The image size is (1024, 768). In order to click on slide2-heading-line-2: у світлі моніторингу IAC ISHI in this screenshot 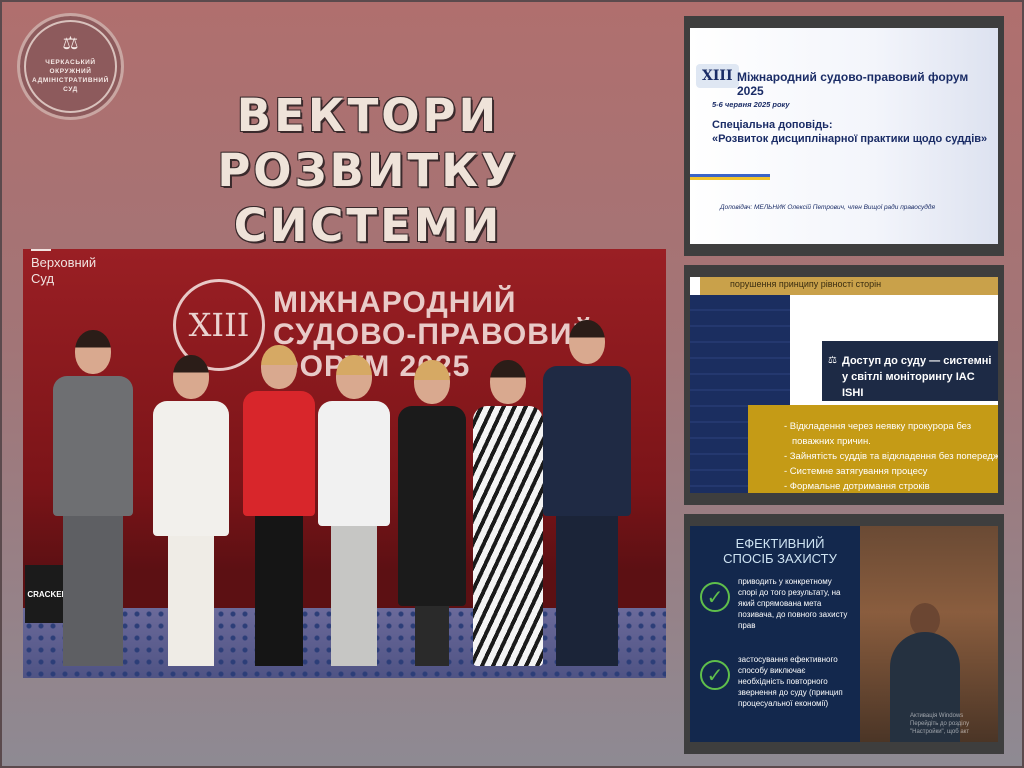, I will do `click(908, 385)`.